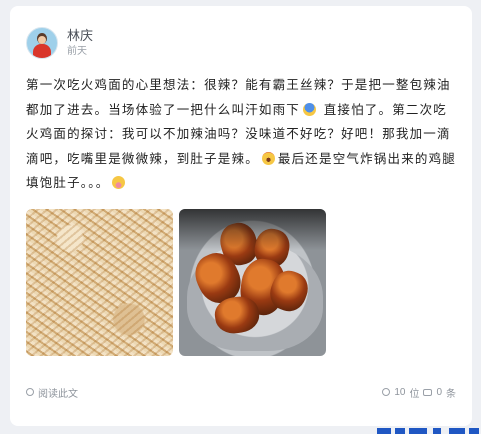 Image resolution: width=481 pixels, height=434 pixels. I want to click on post-time: 前天, so click(77, 51).